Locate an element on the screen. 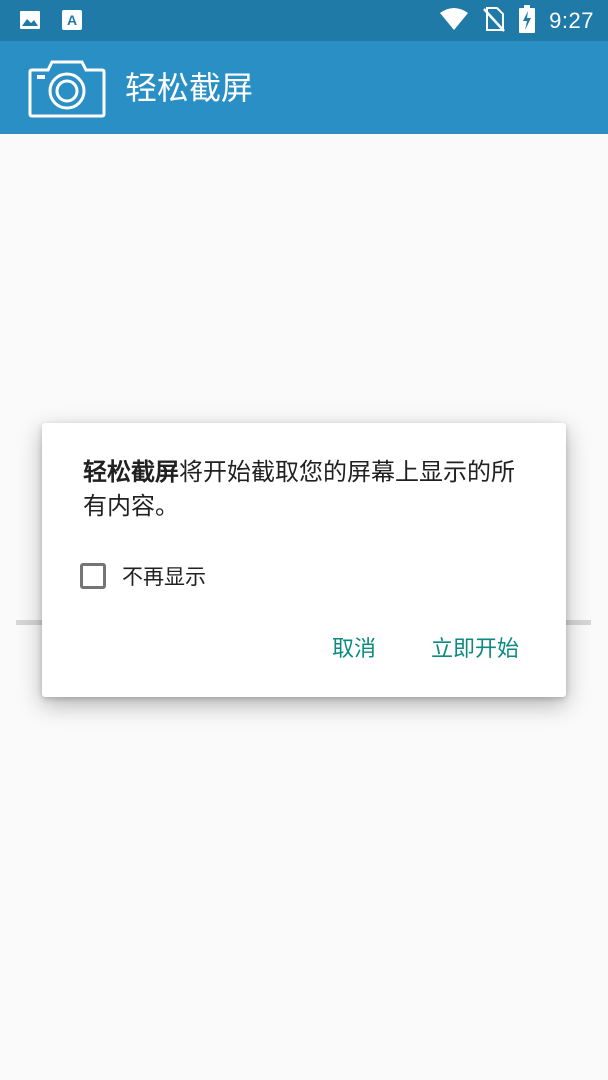  no-sim-icon is located at coordinates (494, 21).